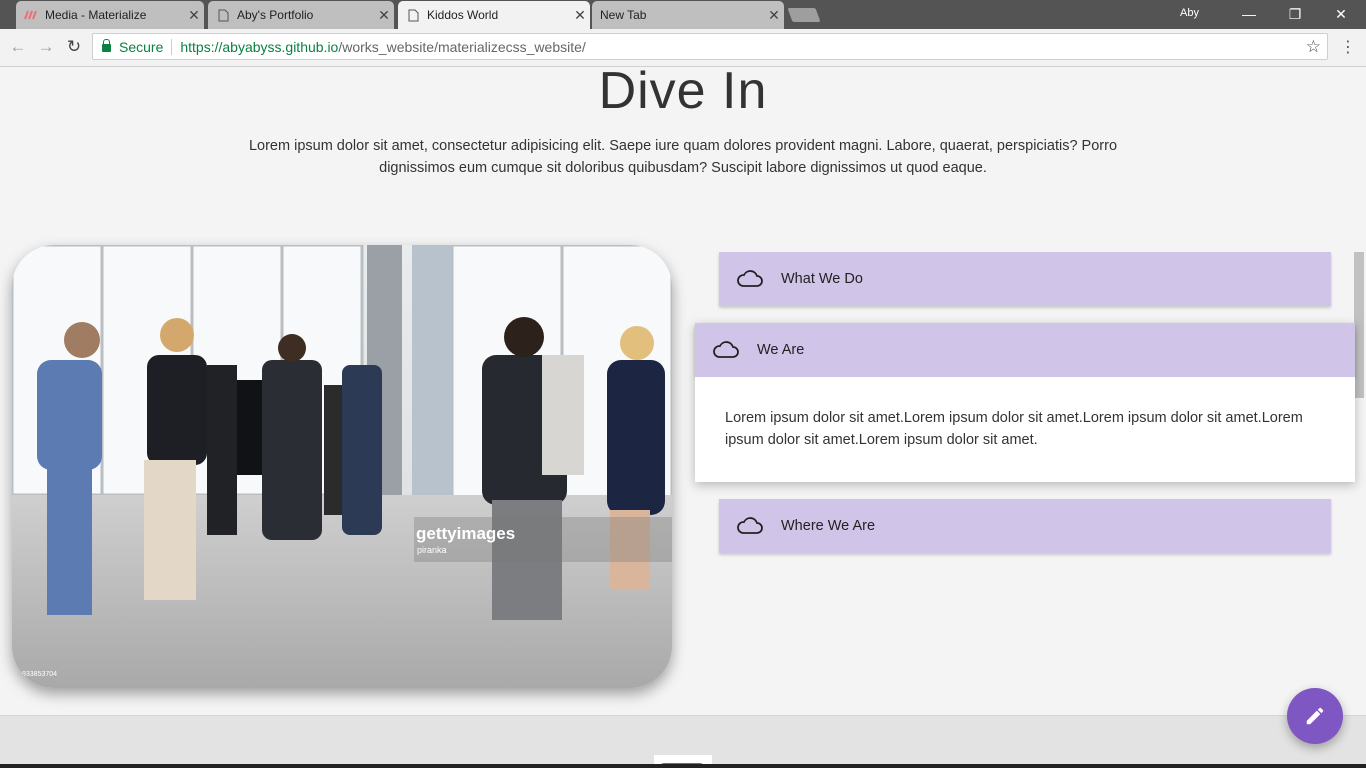 The width and height of the screenshot is (1366, 768). Describe the element at coordinates (683, 741) in the screenshot. I see `next-section-strip` at that location.